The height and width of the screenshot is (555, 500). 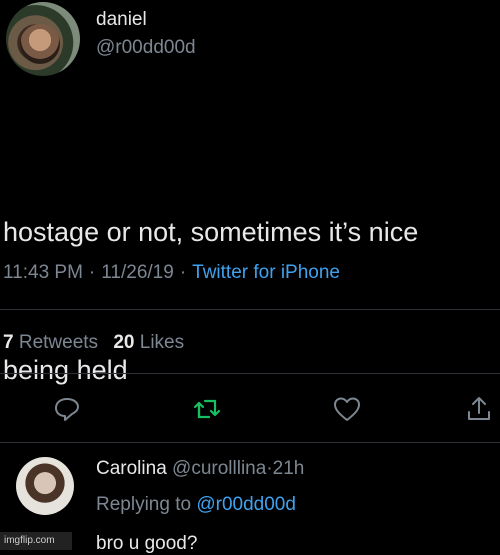 I want to click on tweet-meta: 11:43 PM · 11/26/19 · Twitter for iPhone, so click(x=171, y=273).